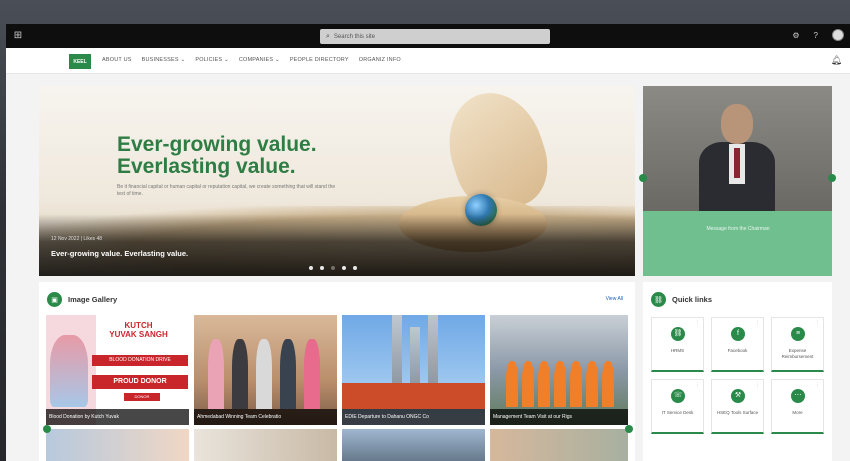 The image size is (850, 461). What do you see at coordinates (77, 239) in the screenshot?
I see `hero-meta: 12 Nov 2022 | Likes 48` at bounding box center [77, 239].